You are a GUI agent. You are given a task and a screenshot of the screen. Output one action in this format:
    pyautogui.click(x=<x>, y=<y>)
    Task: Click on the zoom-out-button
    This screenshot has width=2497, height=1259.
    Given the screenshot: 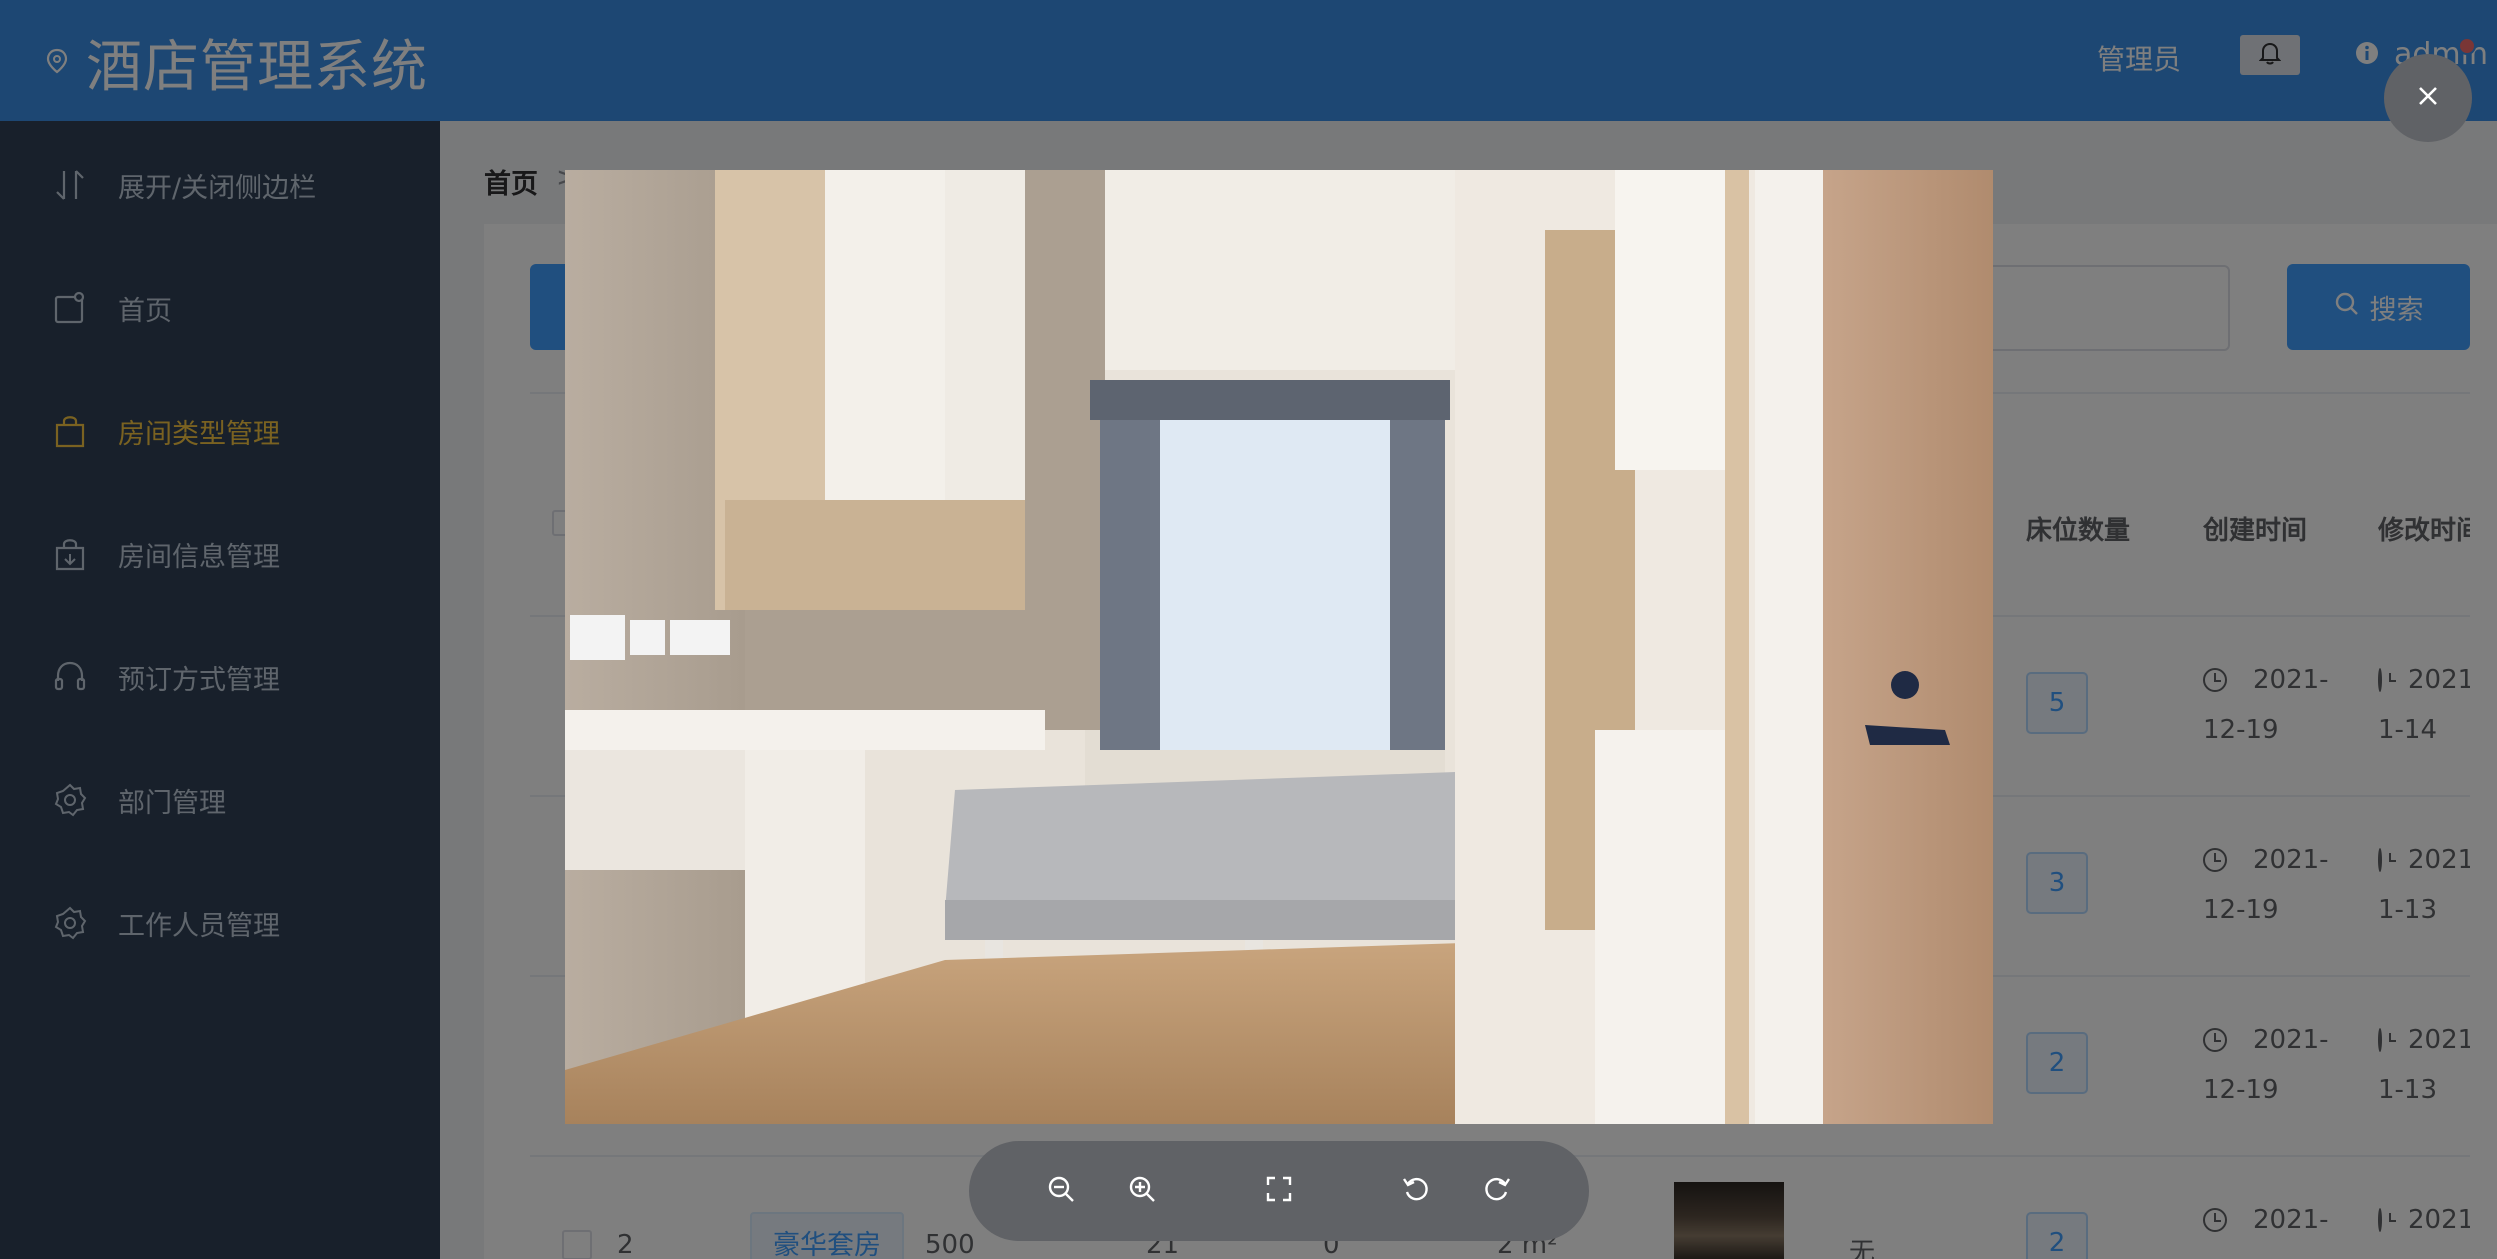 What is the action you would take?
    pyautogui.click(x=1061, y=1191)
    